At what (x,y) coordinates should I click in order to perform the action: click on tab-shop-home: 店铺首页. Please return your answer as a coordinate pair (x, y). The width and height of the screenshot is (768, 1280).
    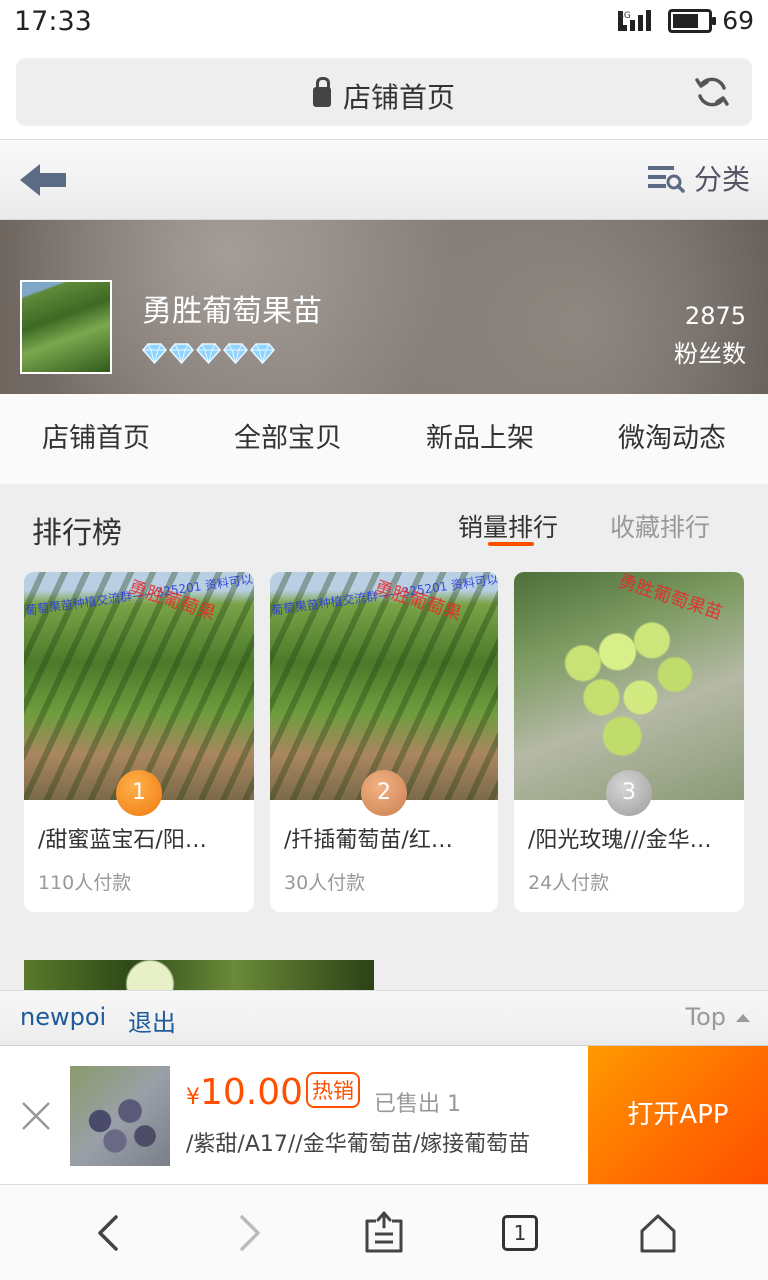
    Looking at the image, I should click on (96, 439).